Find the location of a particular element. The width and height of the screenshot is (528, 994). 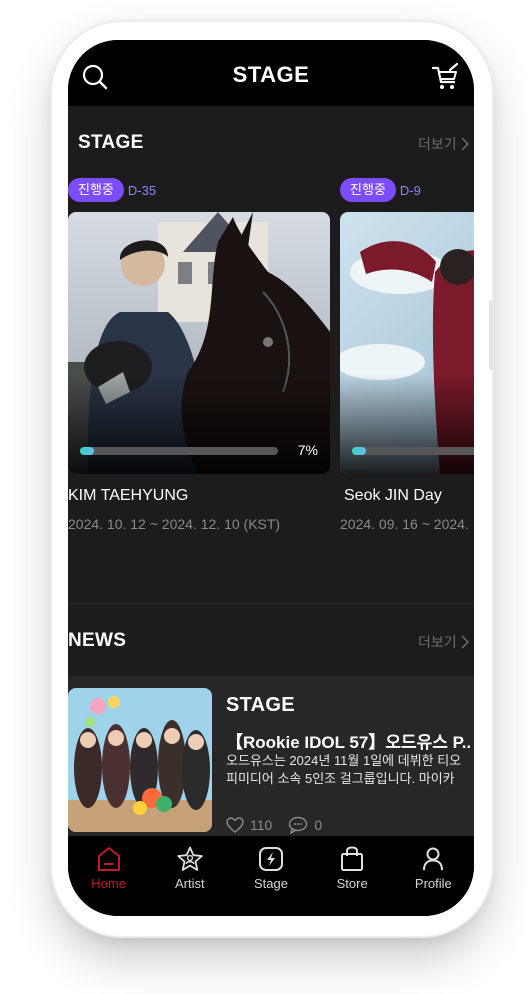

stage-card-date: 2024. 09. 16 ~ 2024. is located at coordinates (404, 524).